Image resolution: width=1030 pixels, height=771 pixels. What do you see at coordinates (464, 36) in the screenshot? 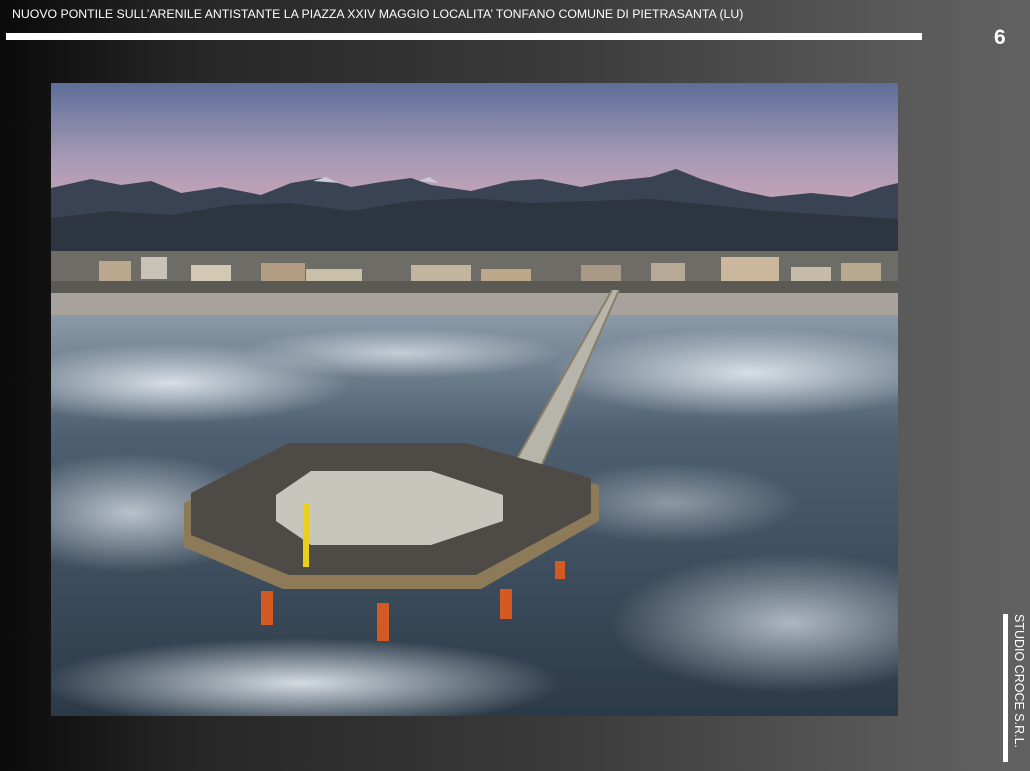
I see `title-rule` at bounding box center [464, 36].